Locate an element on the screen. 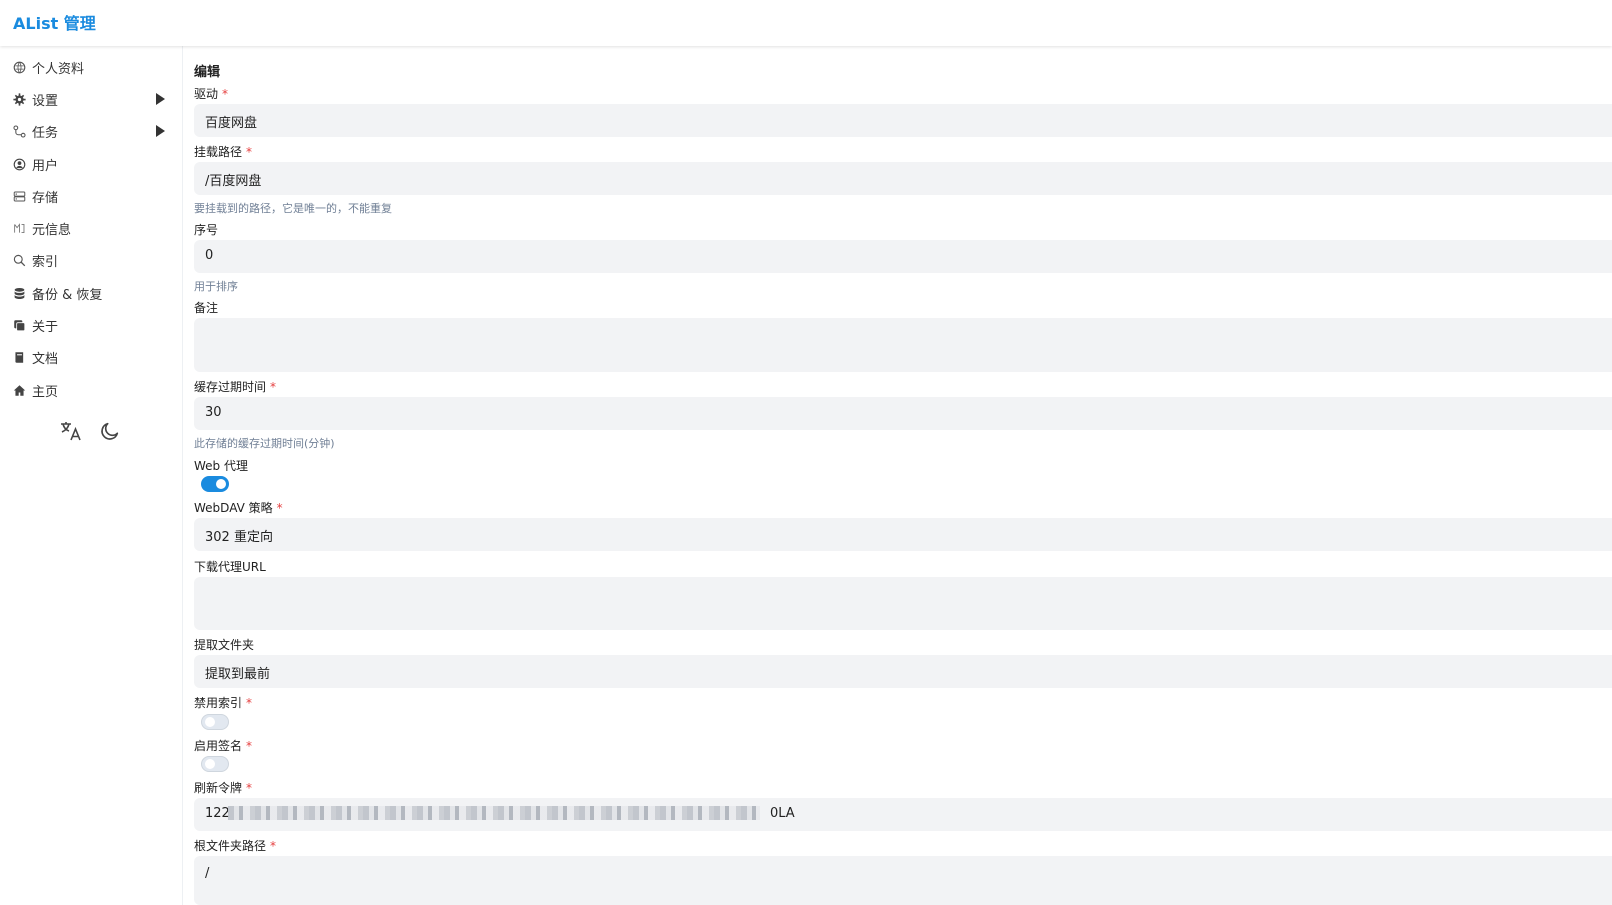 The image size is (1612, 905). web-proxy-label: Web 代理 is located at coordinates (221, 466).